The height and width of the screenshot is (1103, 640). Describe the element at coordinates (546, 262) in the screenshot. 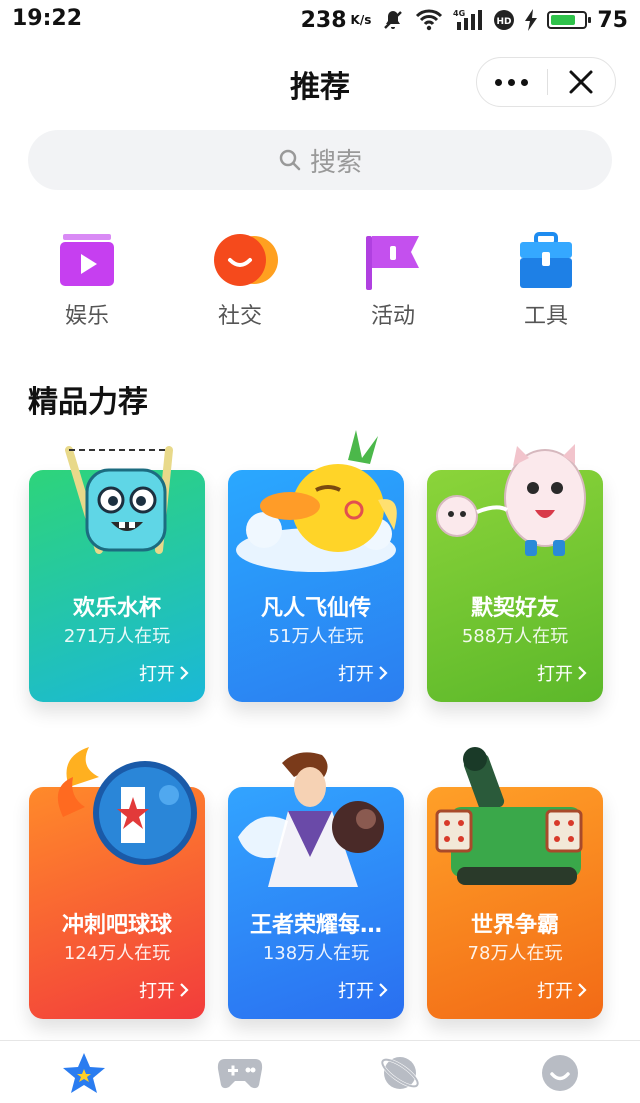

I see `toolbox-icon` at that location.